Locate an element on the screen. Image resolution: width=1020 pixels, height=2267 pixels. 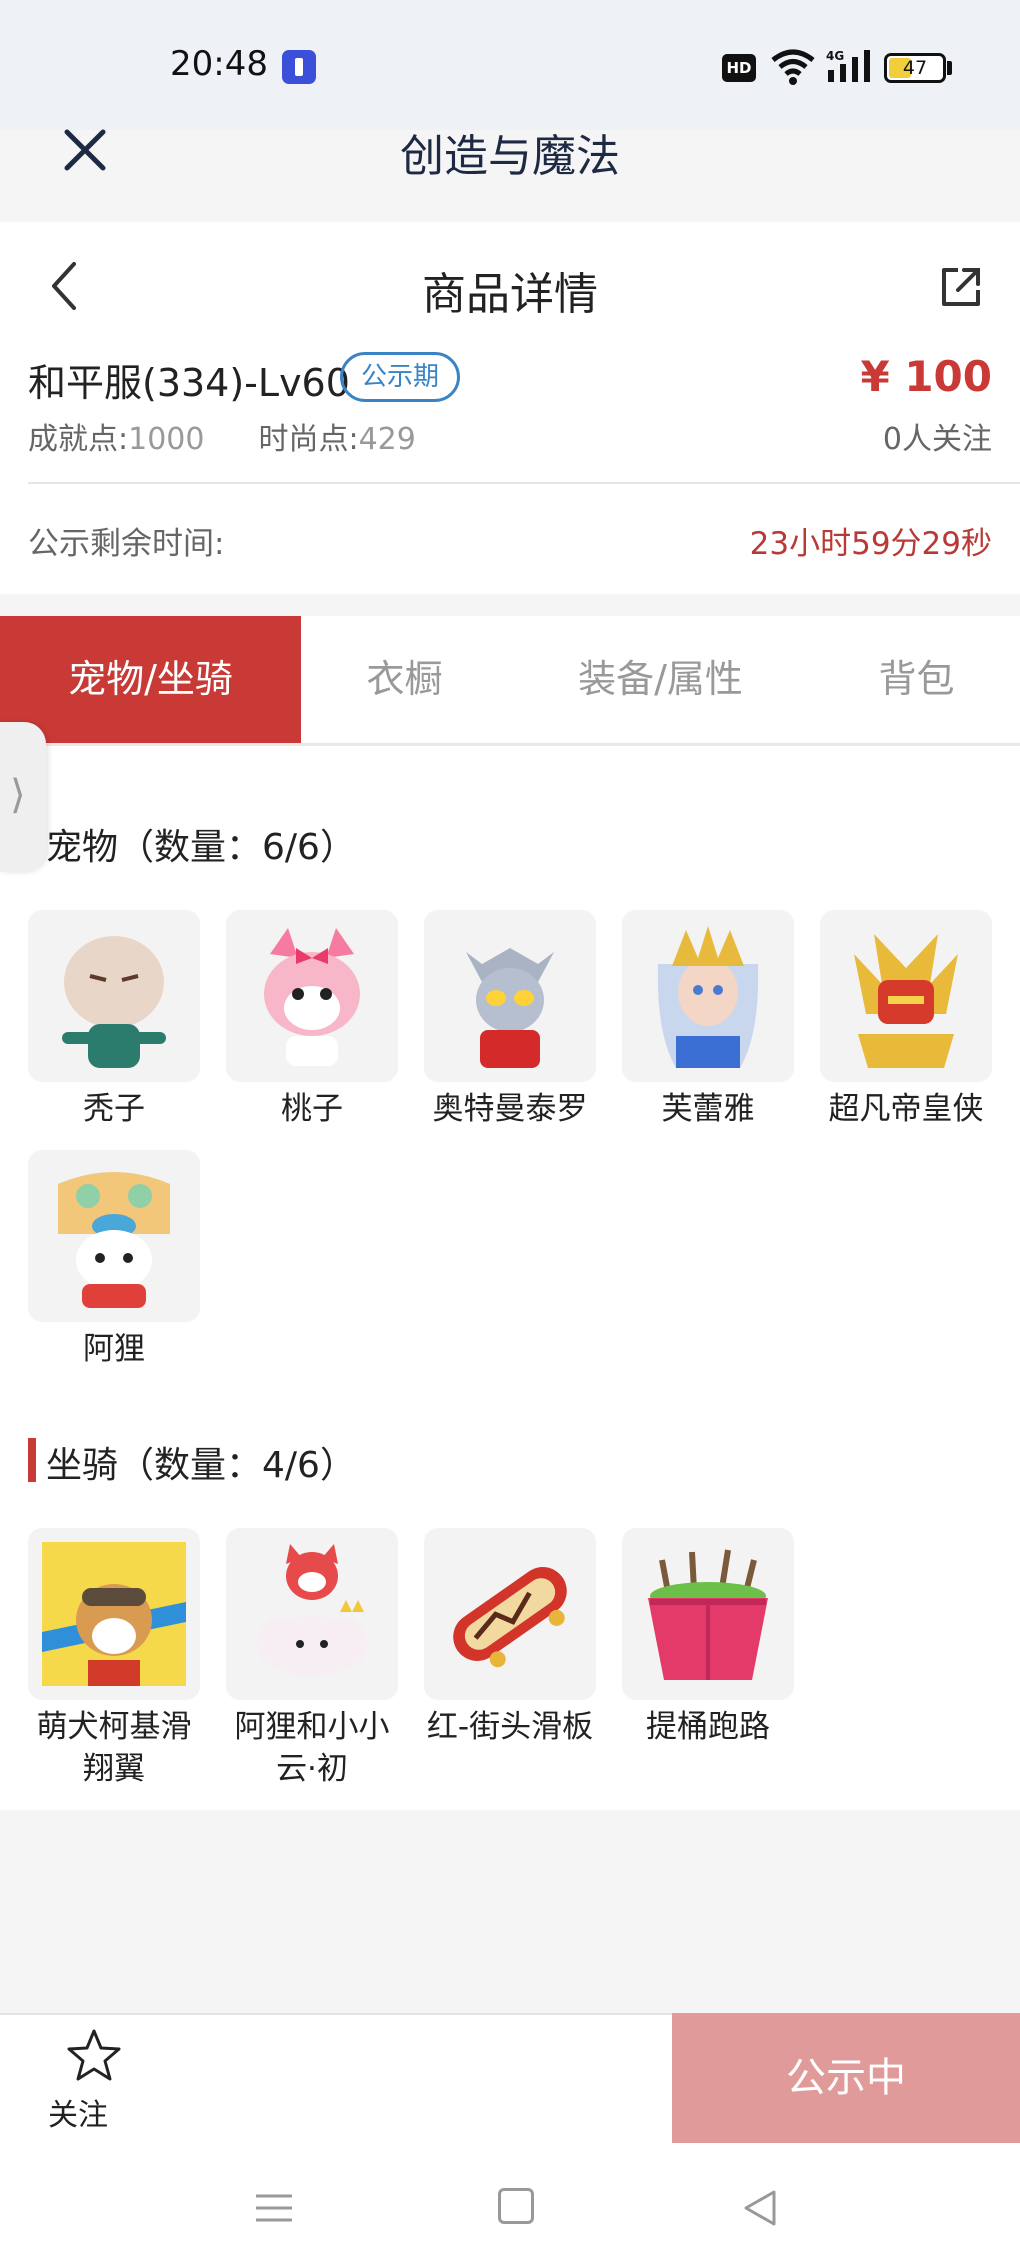
pet-item: 超凡帝皇侠 is located at coordinates (906, 1020).